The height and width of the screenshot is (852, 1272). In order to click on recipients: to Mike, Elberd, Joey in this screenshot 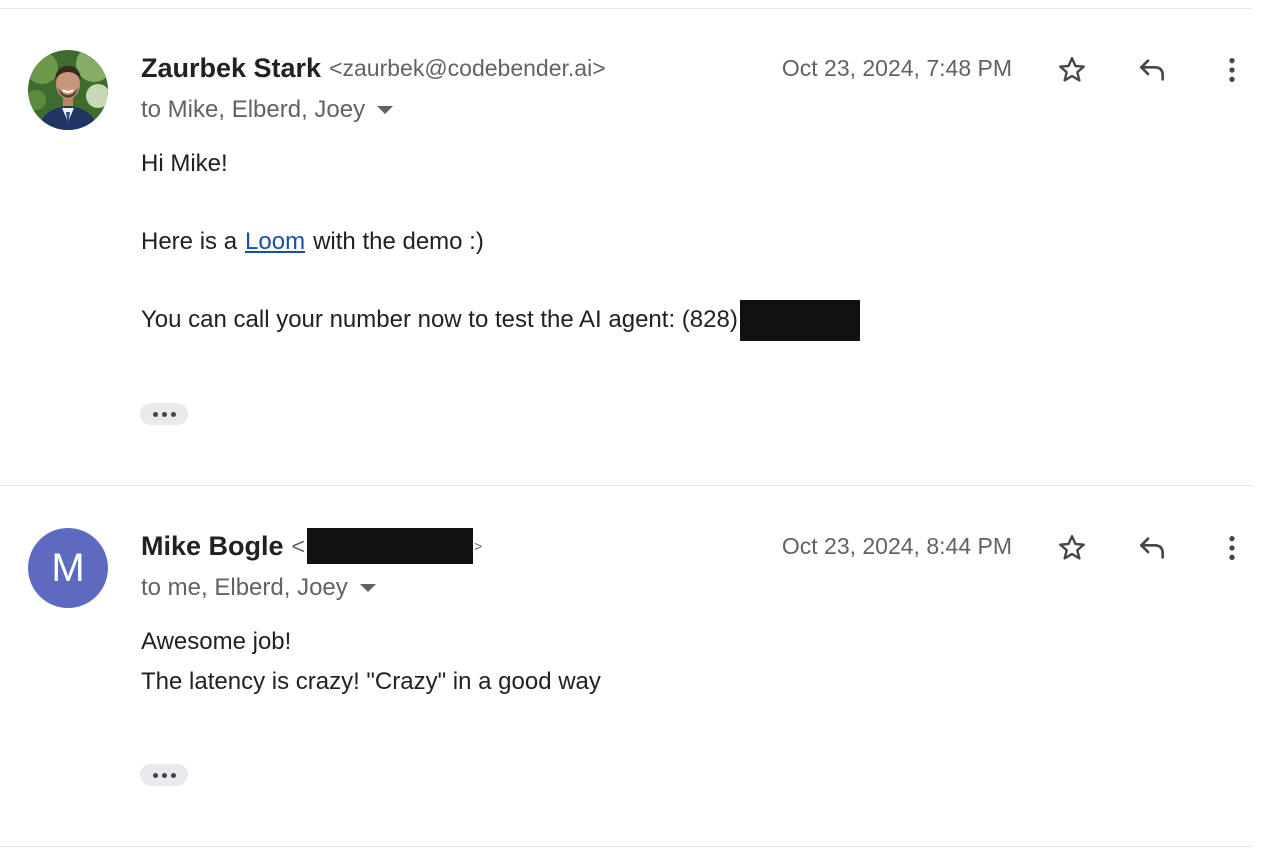, I will do `click(267, 110)`.